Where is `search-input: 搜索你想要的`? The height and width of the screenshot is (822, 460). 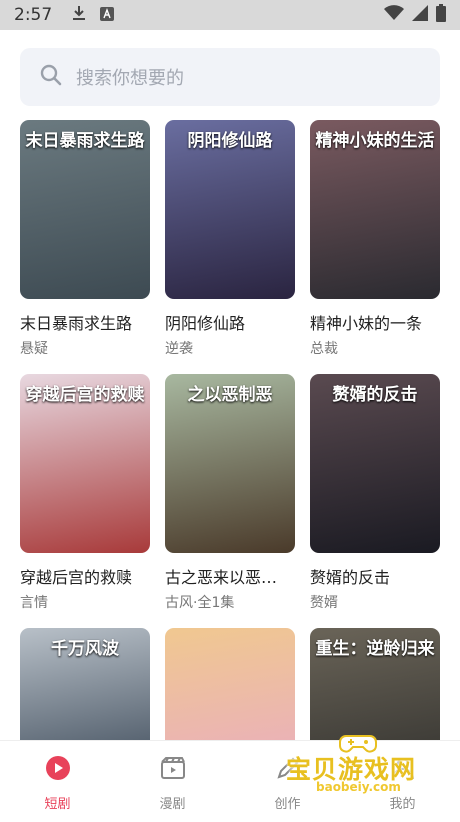
search-input: 搜索你想要的 is located at coordinates (230, 77).